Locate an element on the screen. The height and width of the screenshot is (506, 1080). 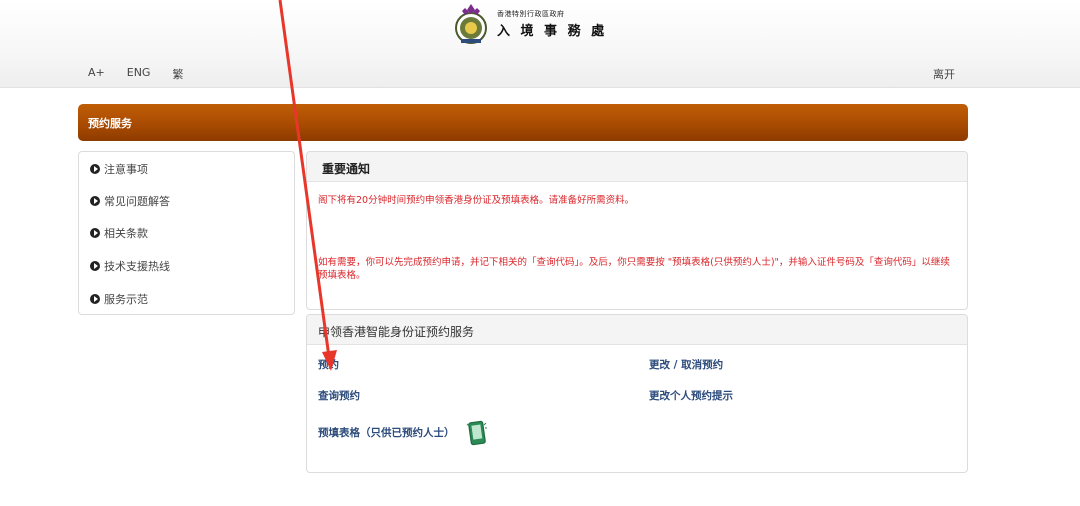
leave-button: 离开 is located at coordinates (944, 74).